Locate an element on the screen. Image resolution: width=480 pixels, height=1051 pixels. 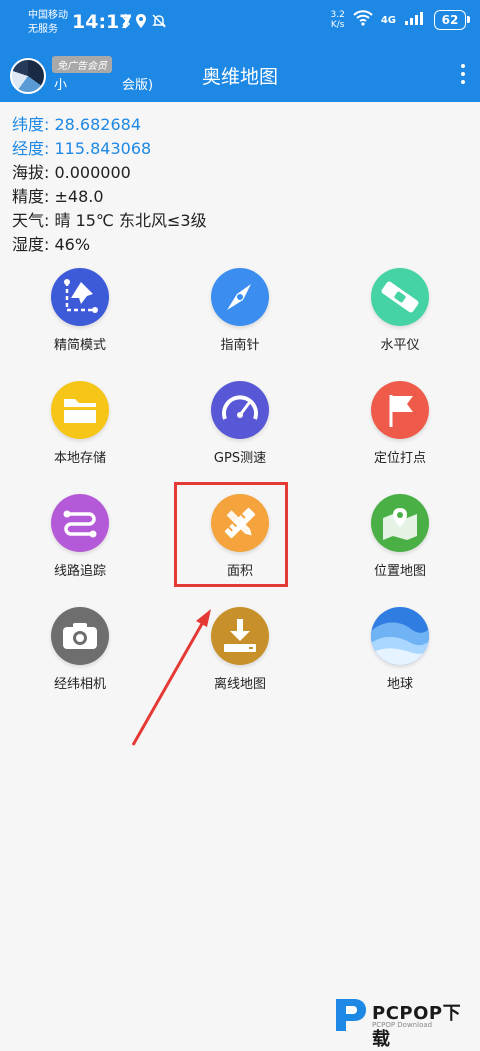
watermark-sub: PCPOP Download is located at coordinates (402, 1025).